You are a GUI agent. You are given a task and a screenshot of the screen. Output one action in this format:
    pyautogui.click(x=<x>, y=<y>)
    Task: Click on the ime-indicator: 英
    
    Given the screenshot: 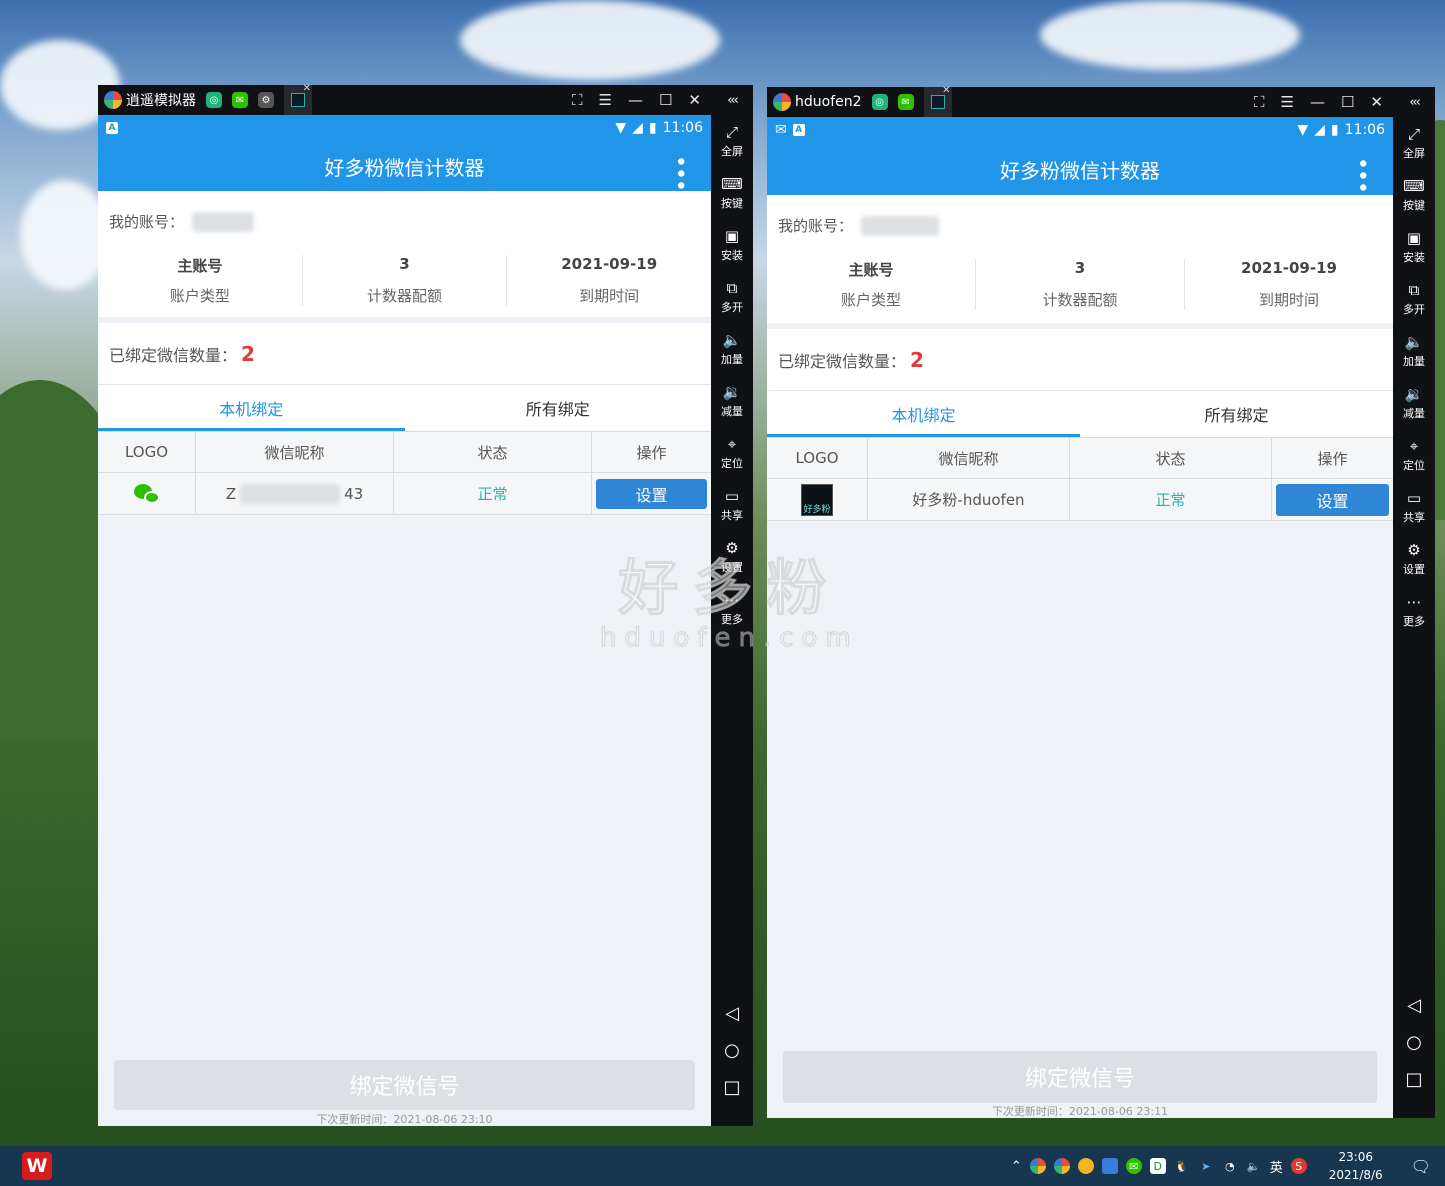 What is the action you would take?
    pyautogui.click(x=1276, y=1166)
    